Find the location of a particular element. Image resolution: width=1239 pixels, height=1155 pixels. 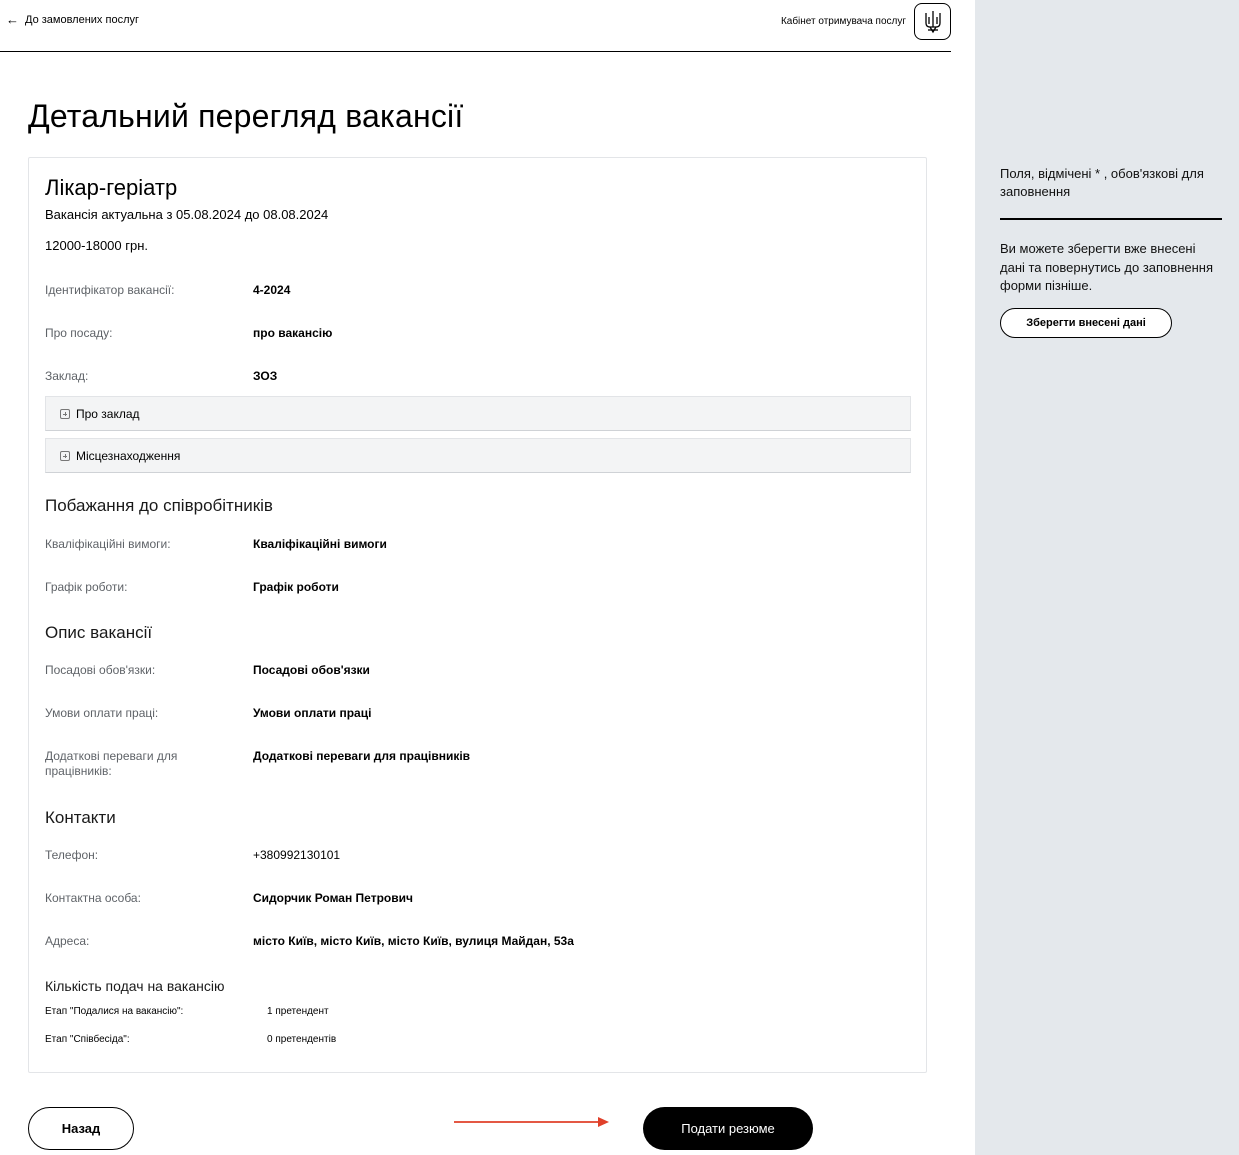

submit-resume-button: Подати резюме is located at coordinates (728, 1128).